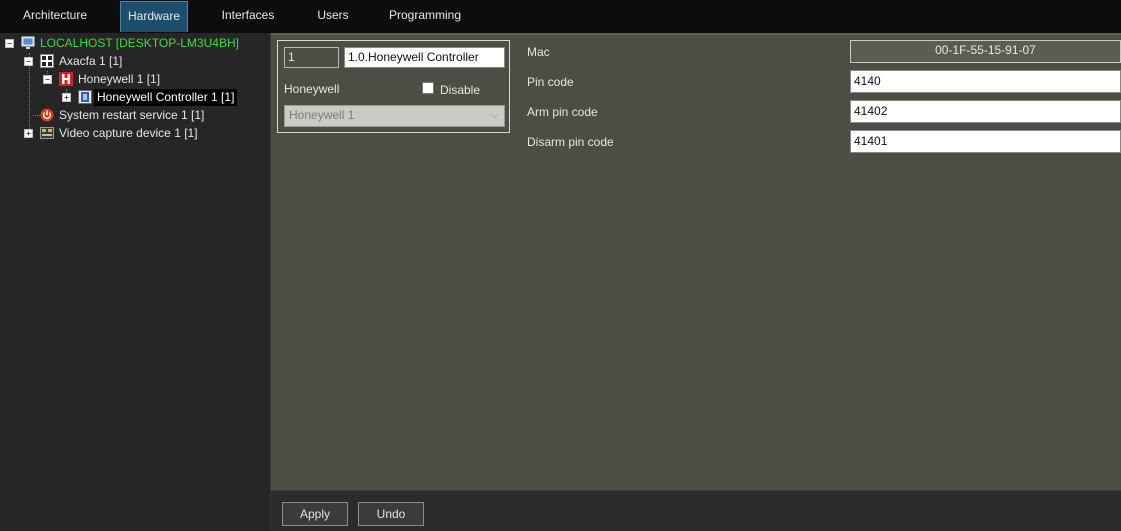 The width and height of the screenshot is (1121, 531). What do you see at coordinates (494, 115) in the screenshot?
I see `chevron-down-icon: ⌵` at bounding box center [494, 115].